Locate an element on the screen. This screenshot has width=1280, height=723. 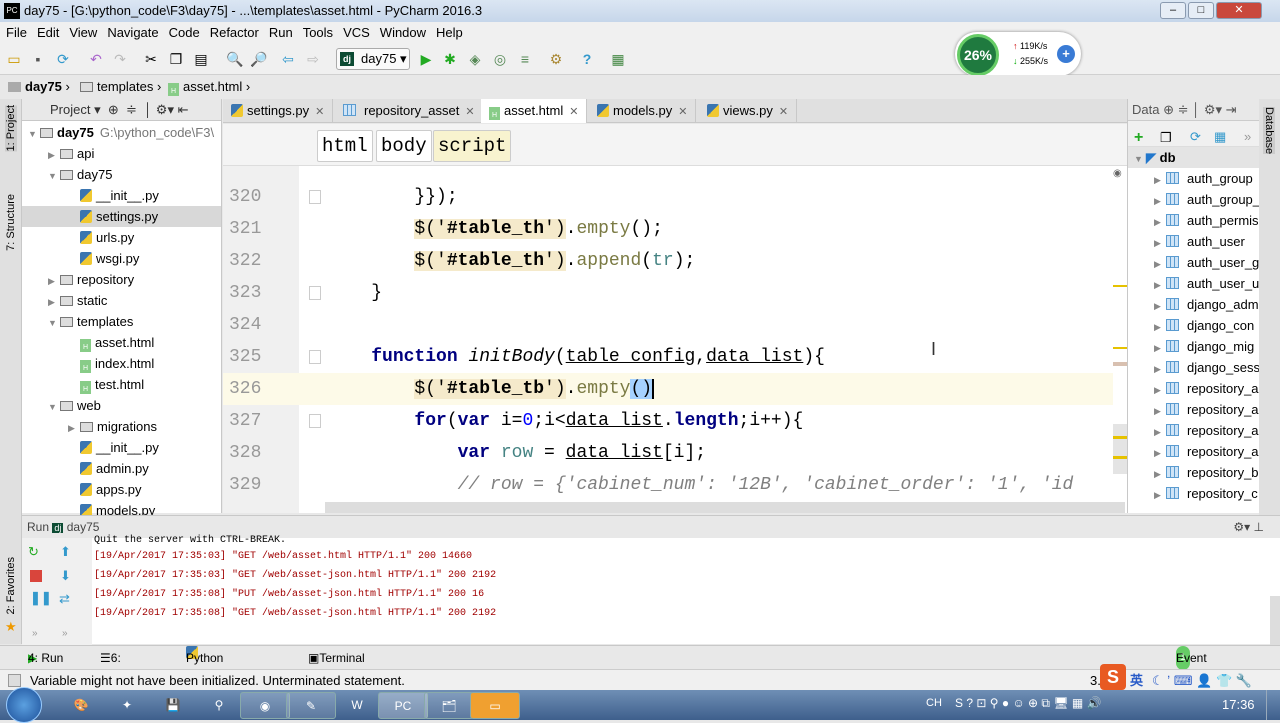
maximize-button: □ is located at coordinates (1201, 10).